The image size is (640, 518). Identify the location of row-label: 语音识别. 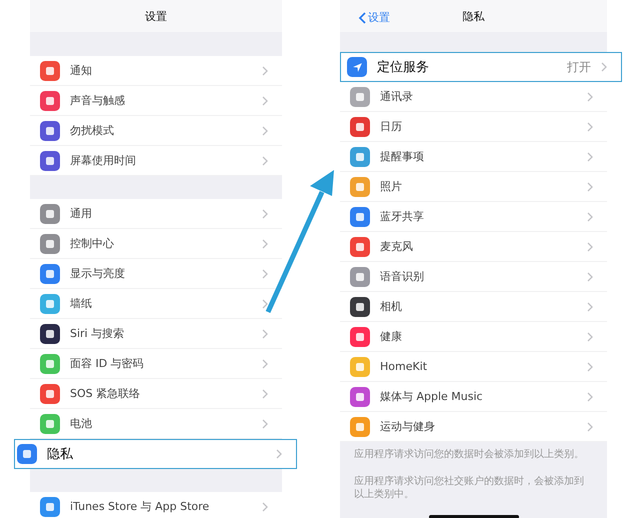
(402, 276).